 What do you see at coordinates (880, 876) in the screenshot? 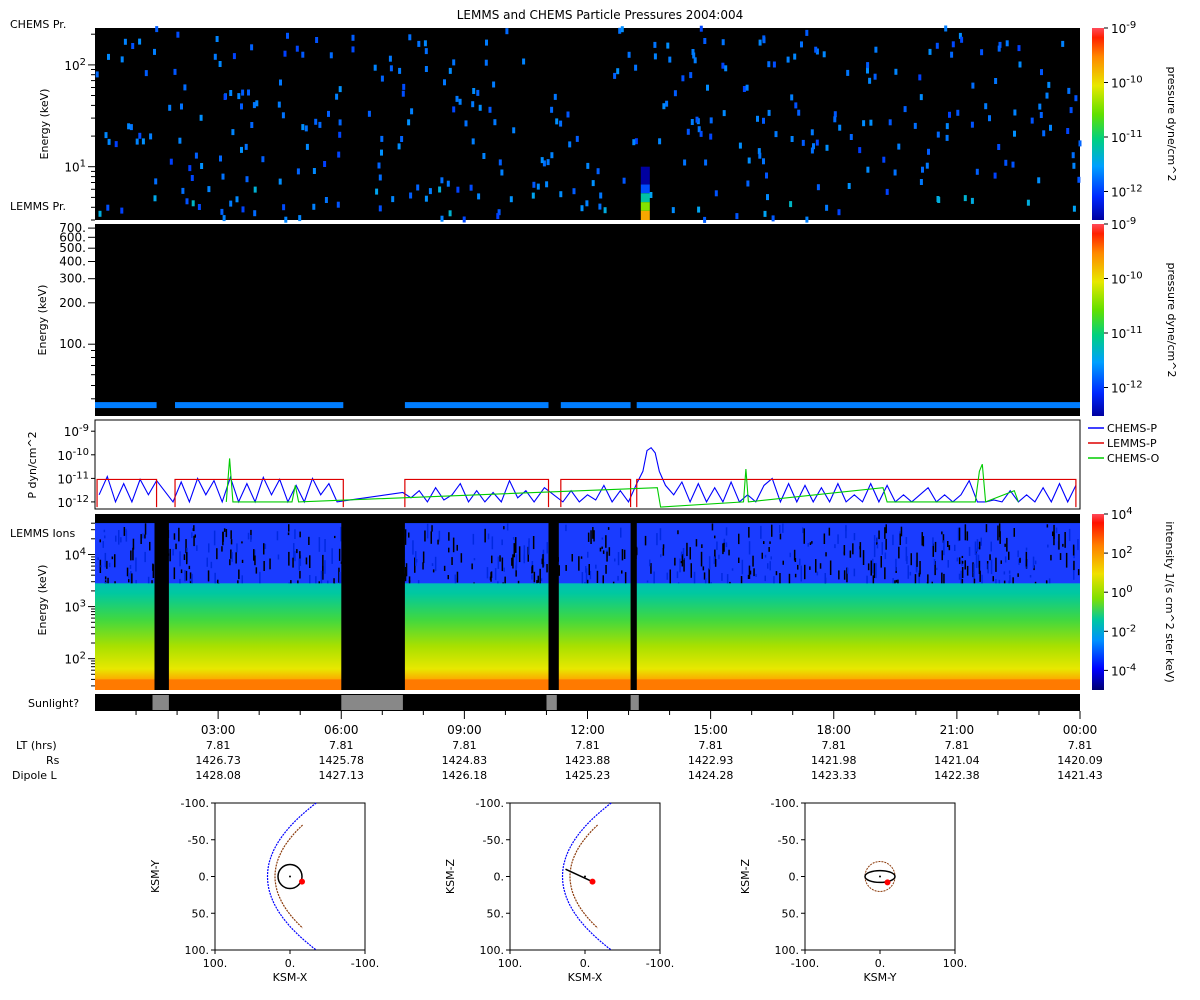
I see `saturn-marker` at bounding box center [880, 876].